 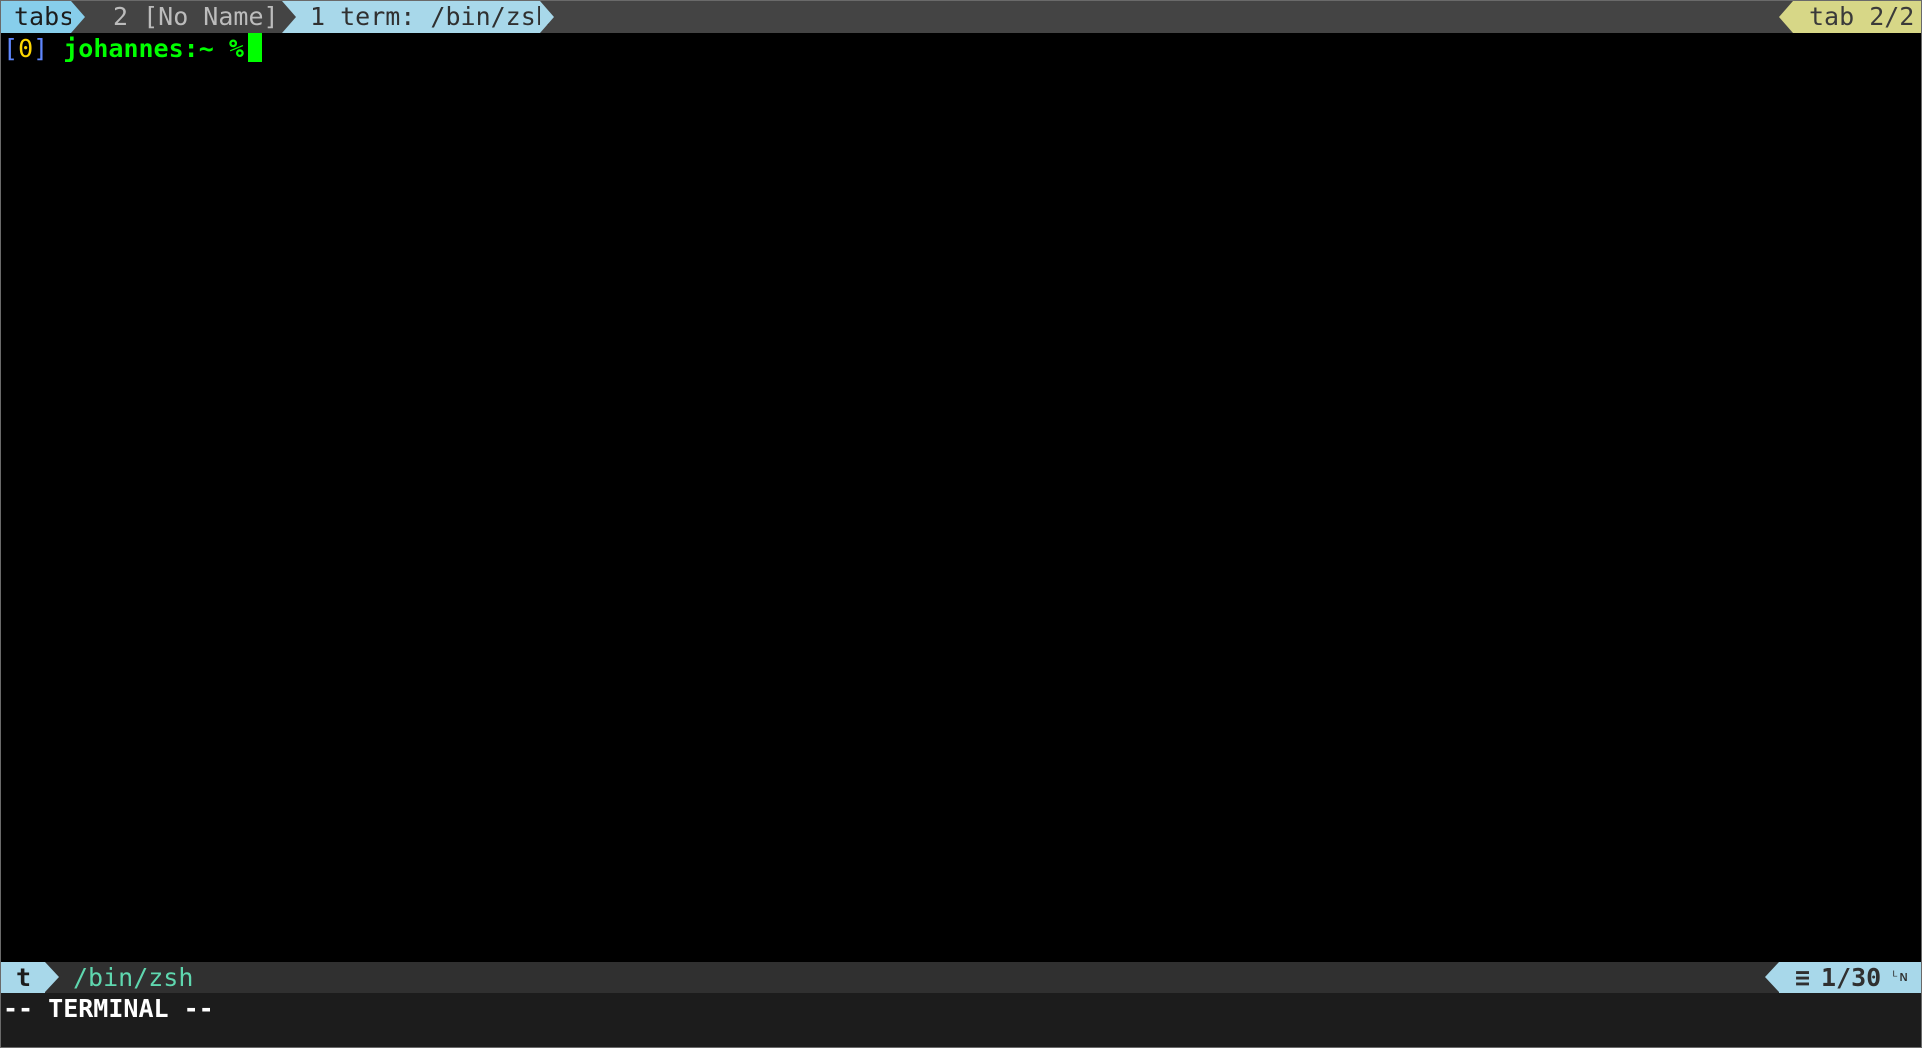 I want to click on tab-count-separator-icon, so click(x=1786, y=17).